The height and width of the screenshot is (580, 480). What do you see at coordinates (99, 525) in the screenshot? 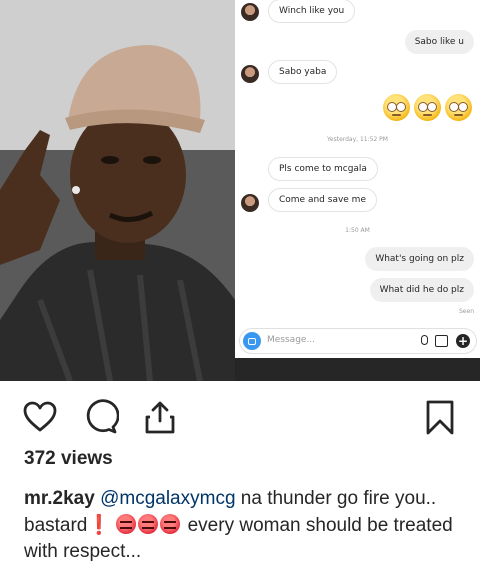
I see `exclamation-icon: ❗` at bounding box center [99, 525].